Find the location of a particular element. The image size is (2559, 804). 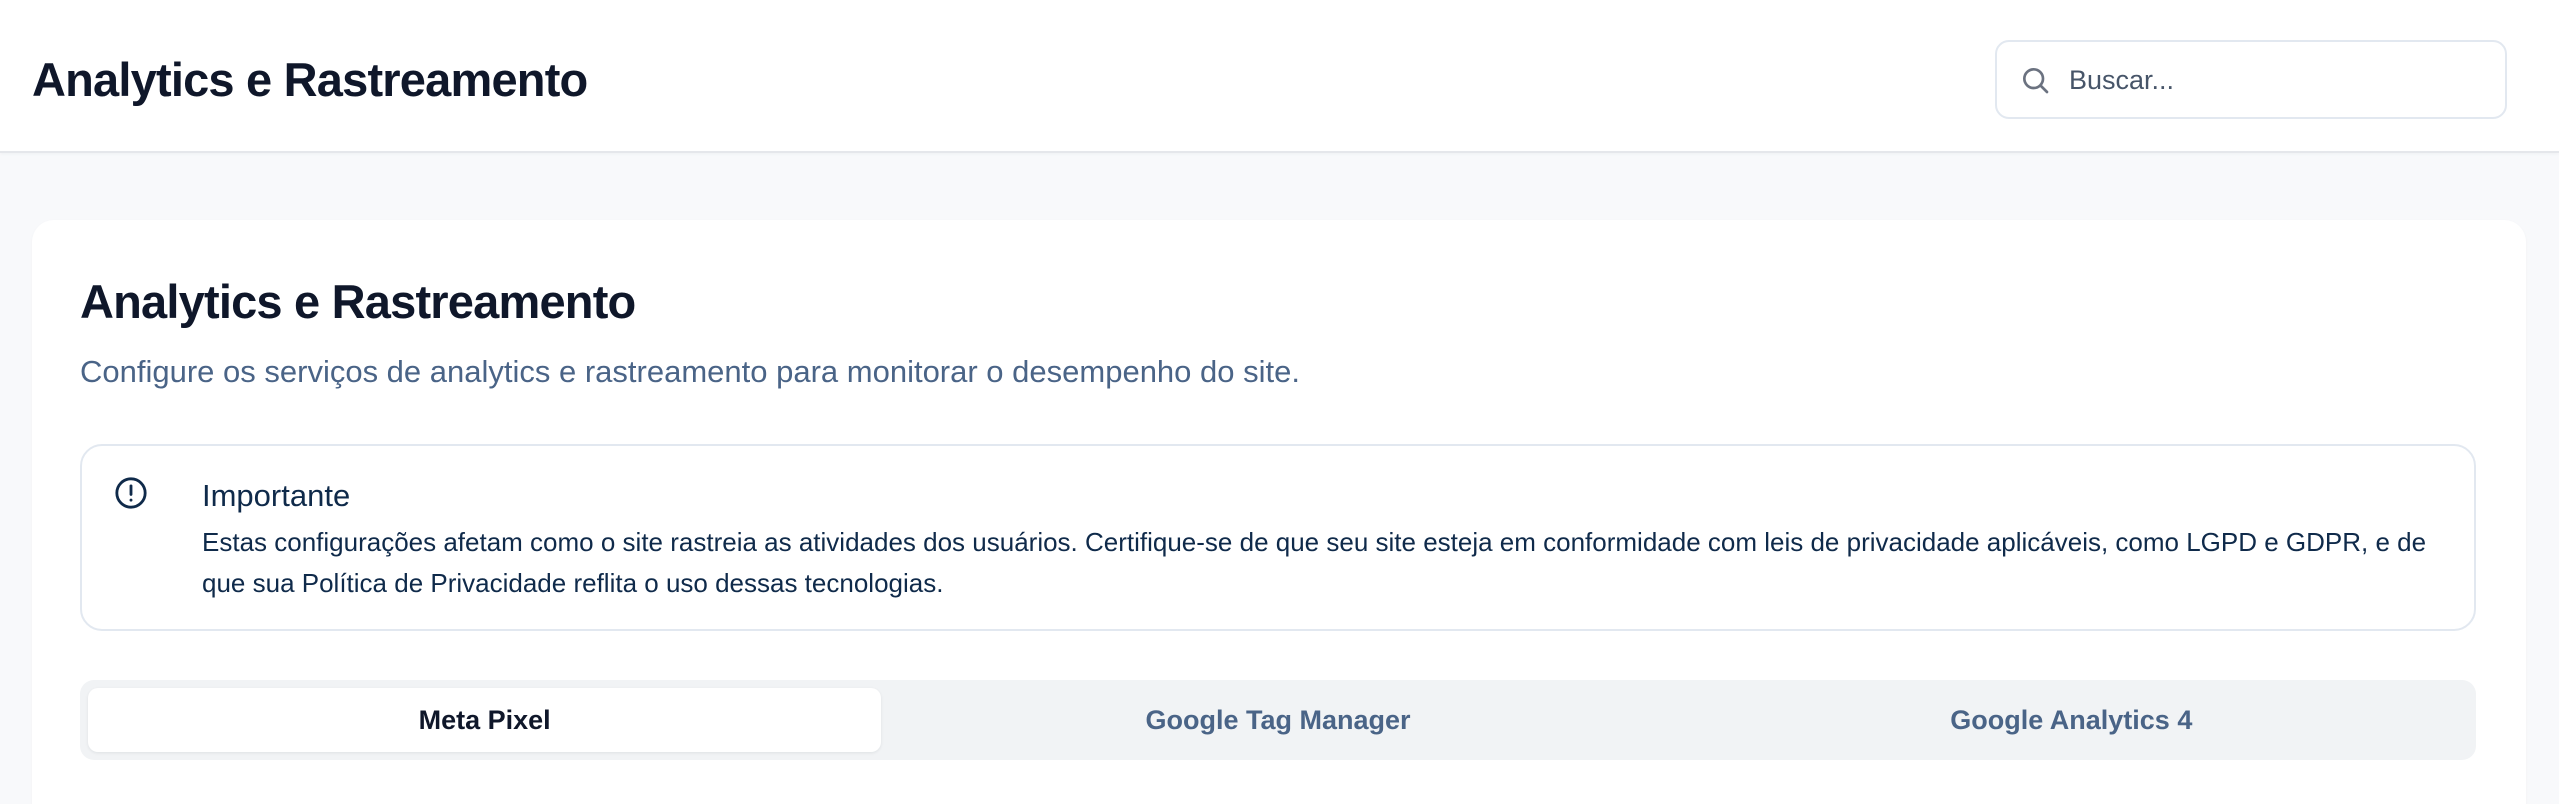

app-title: Analytics e Rastreamento is located at coordinates (310, 79).